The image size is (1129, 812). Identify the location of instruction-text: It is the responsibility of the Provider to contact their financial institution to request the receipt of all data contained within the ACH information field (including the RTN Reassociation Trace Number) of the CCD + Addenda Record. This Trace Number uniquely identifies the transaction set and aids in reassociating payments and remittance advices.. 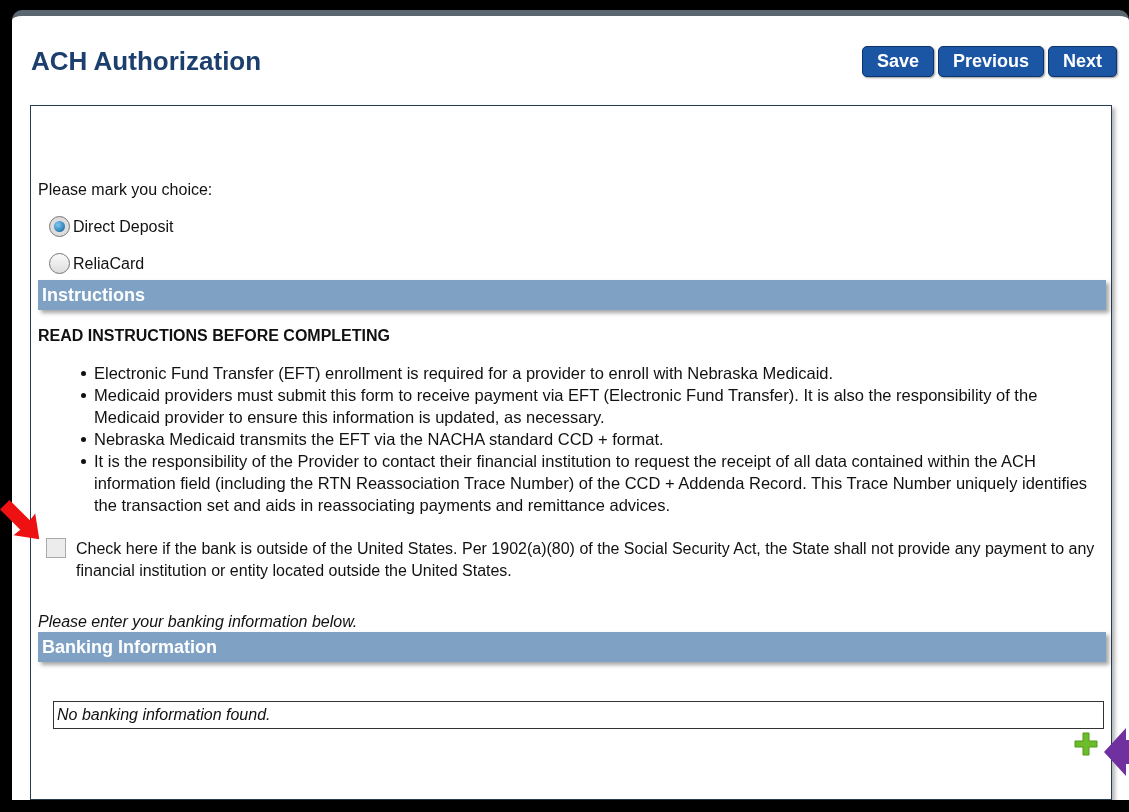
(591, 483).